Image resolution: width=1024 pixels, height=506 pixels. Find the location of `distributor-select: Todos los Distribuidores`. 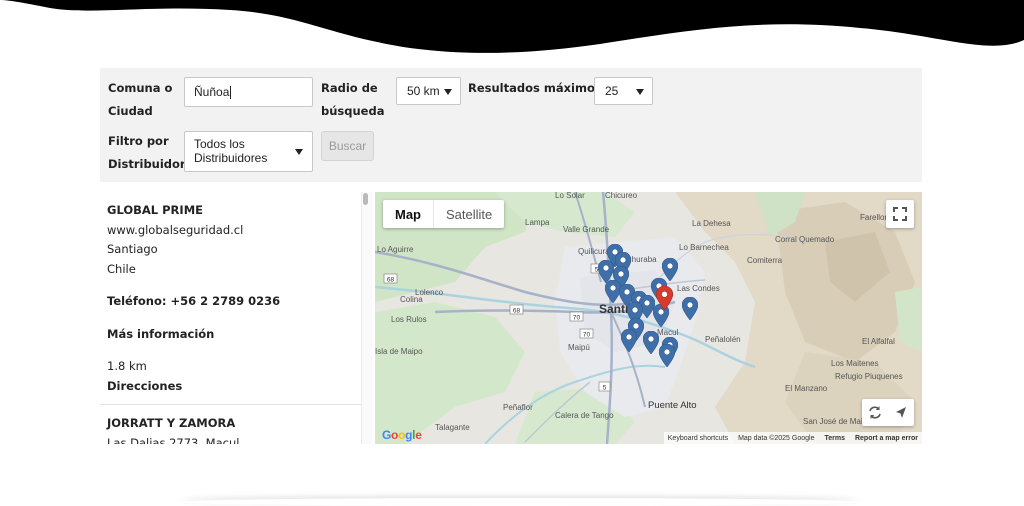

distributor-select: Todos los Distribuidores is located at coordinates (248, 151).